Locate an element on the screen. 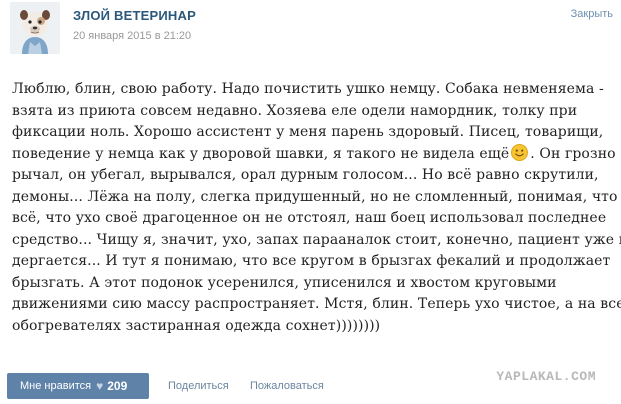 The image size is (621, 404). bulldog-avatar-image is located at coordinates (35, 28).